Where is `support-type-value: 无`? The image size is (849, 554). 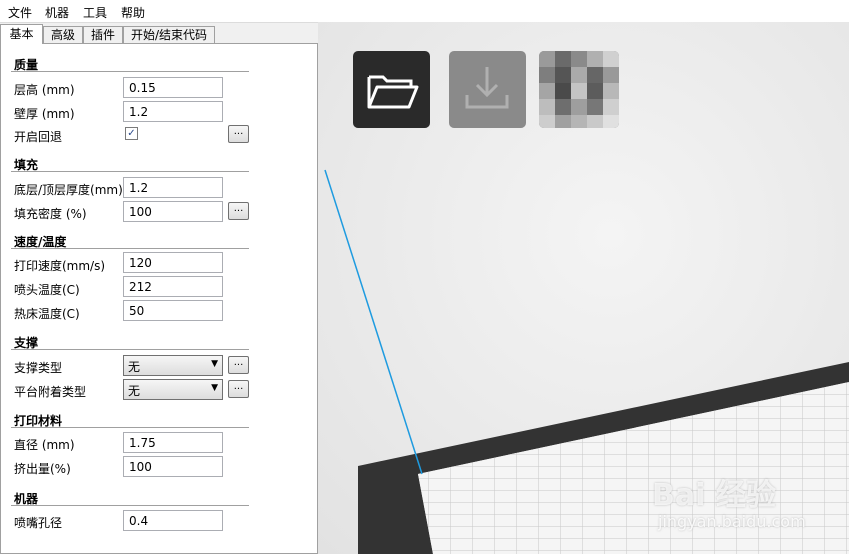 support-type-value: 无 is located at coordinates (134, 367).